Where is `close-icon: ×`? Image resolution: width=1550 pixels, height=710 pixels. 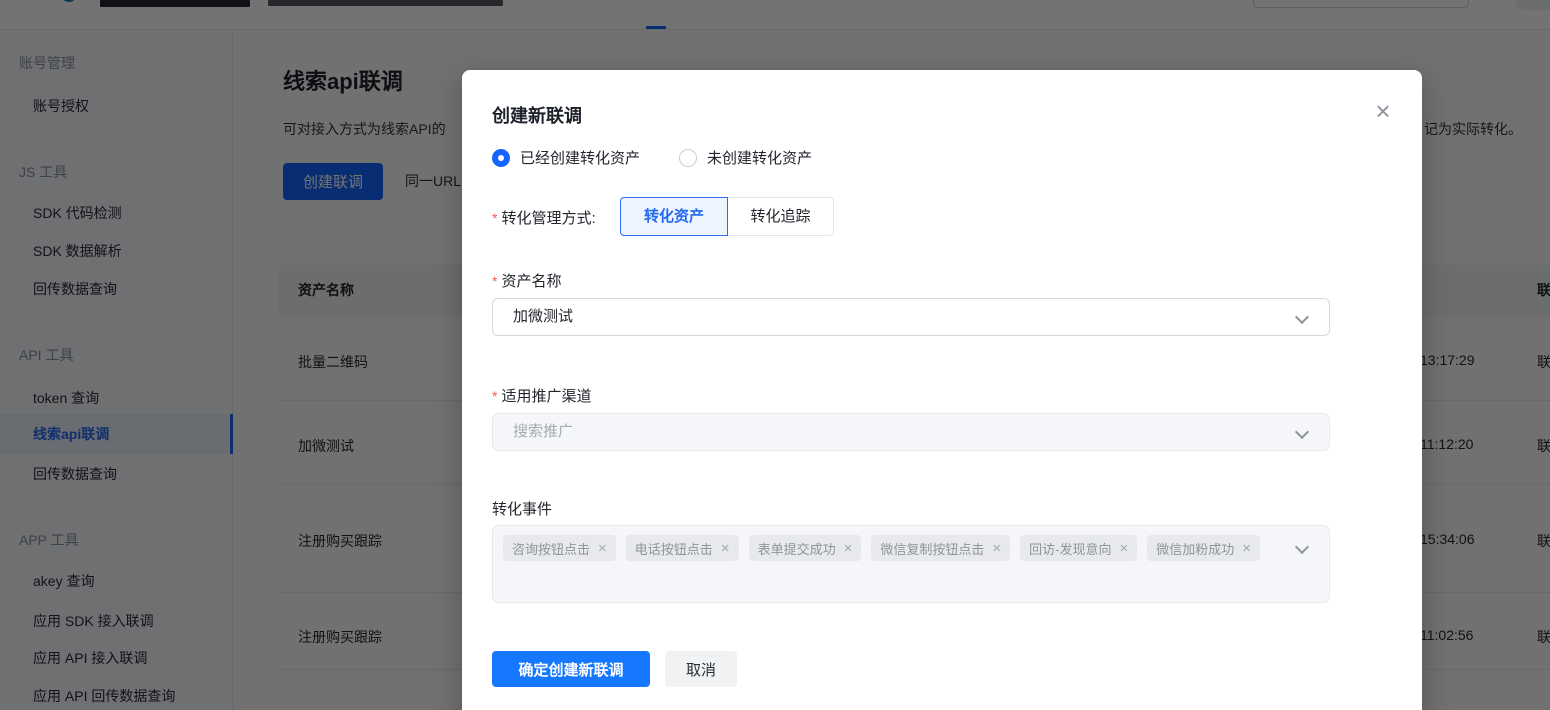 close-icon: × is located at coordinates (1383, 111).